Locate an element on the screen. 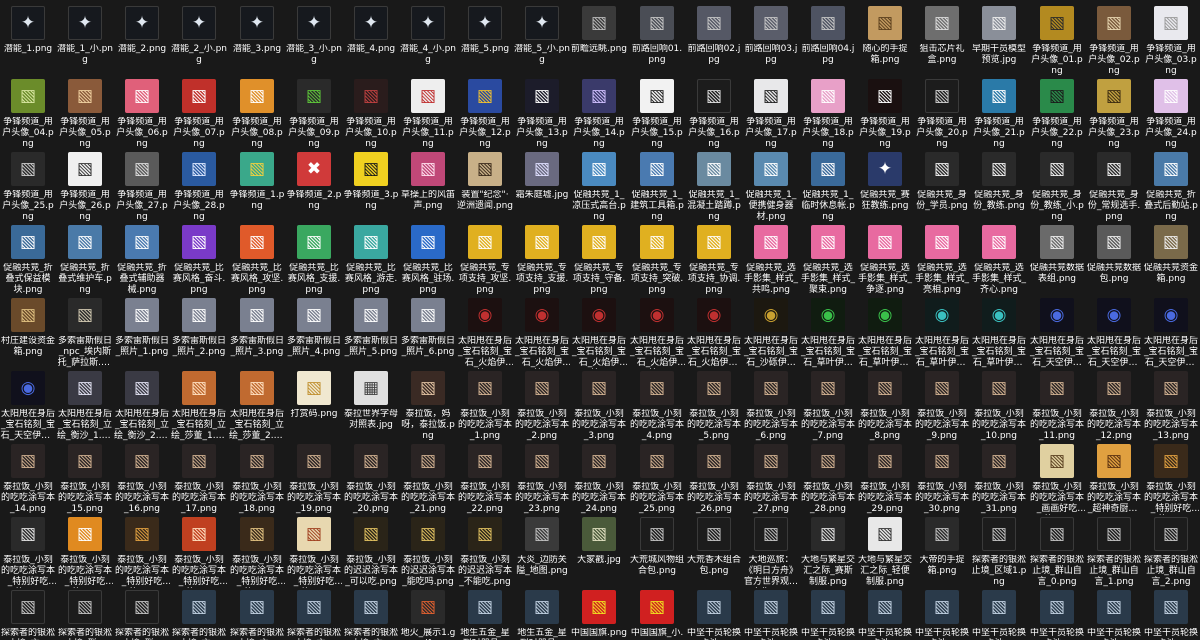 This screenshot has height=640, width=1200. file-item: ▧太阳甩在身后_宝石铭刻_立绘_莎董_2.png is located at coordinates (257, 407).